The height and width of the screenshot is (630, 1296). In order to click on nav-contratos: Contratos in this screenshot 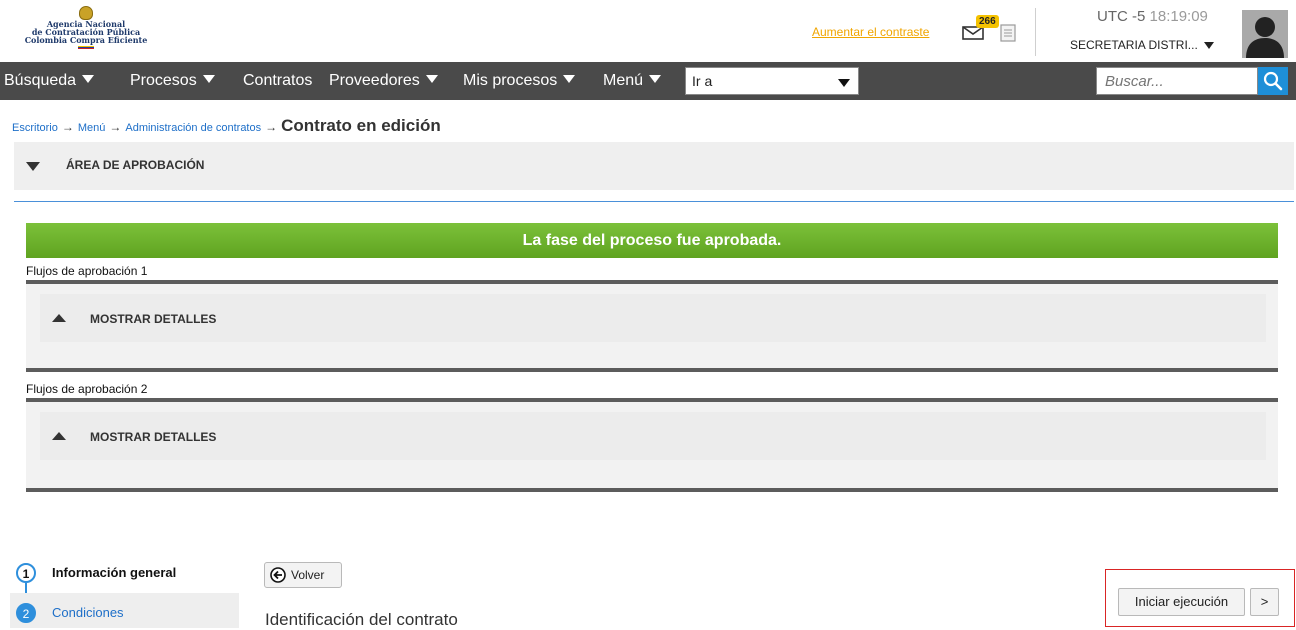, I will do `click(277, 81)`.